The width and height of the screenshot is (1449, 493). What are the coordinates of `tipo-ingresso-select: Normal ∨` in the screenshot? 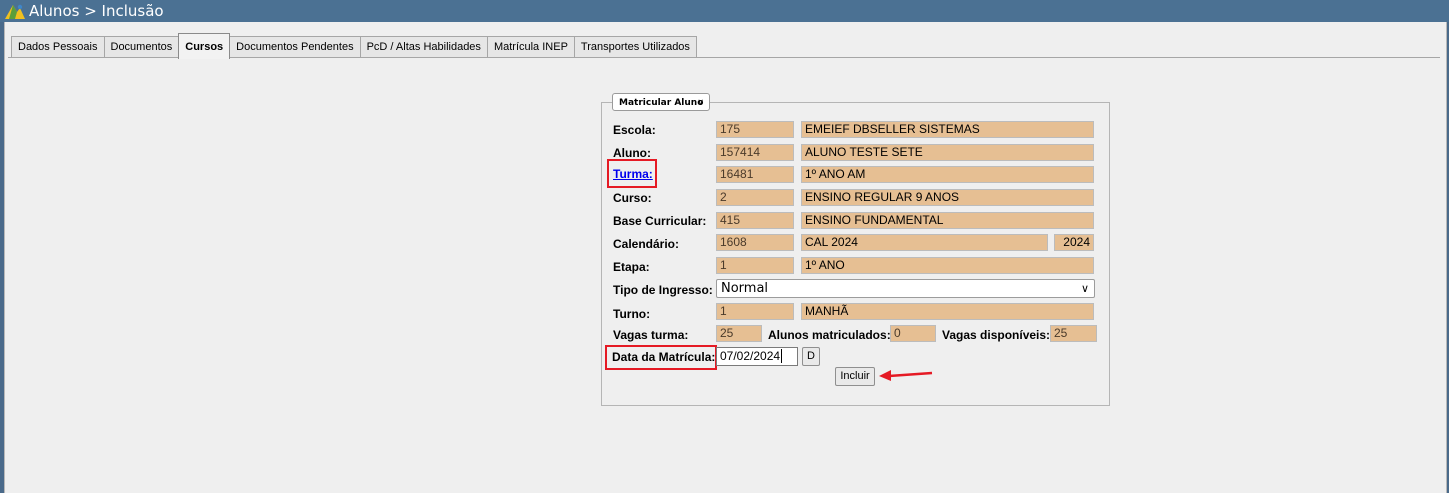 It's located at (905, 288).